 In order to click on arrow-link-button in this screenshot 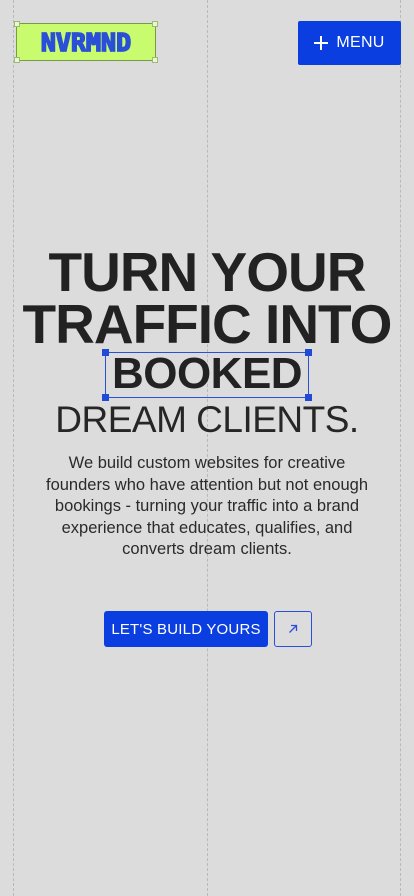, I will do `click(293, 629)`.